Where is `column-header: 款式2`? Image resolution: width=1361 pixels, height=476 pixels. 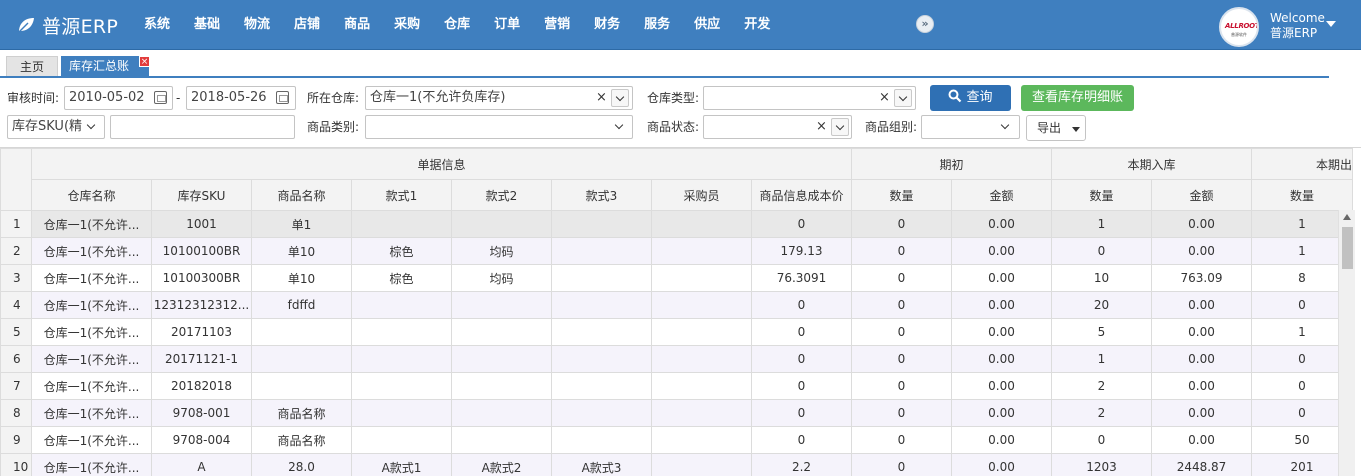
column-header: 款式2 is located at coordinates (501, 195).